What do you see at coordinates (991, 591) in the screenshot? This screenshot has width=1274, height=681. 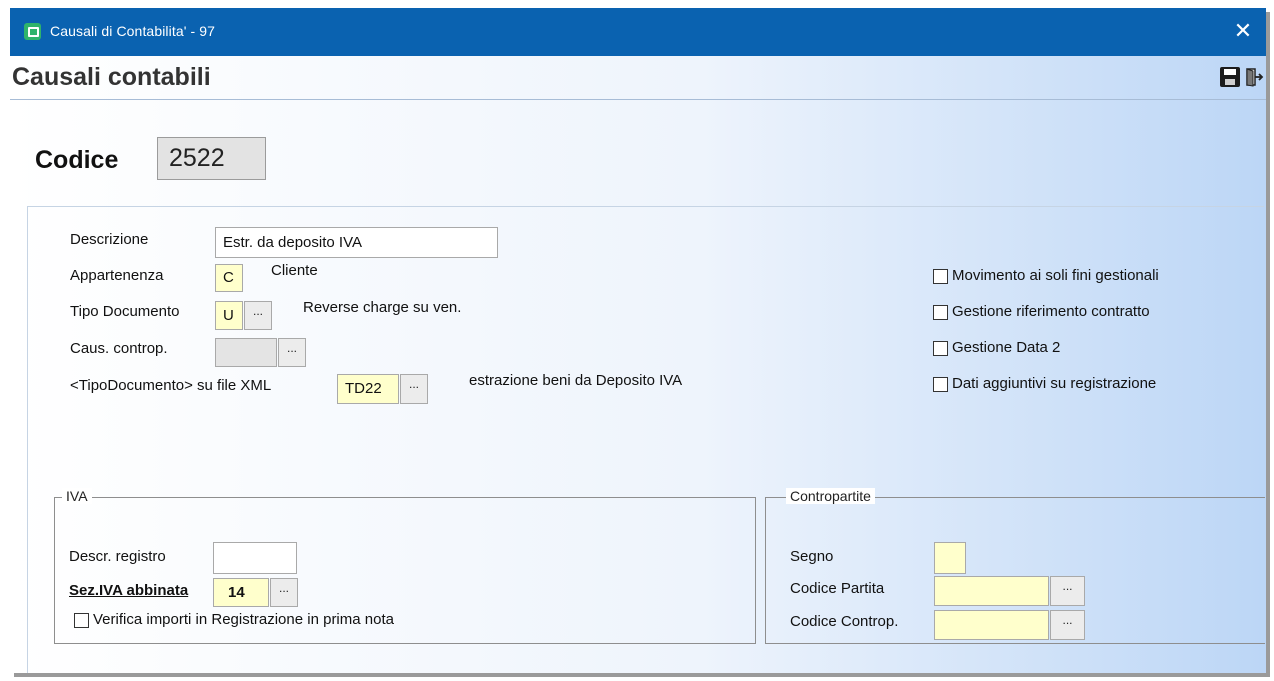 I see `codice-partita-field` at bounding box center [991, 591].